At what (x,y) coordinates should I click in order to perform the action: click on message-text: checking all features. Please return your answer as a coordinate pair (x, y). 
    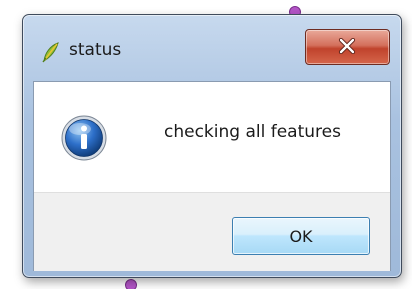
    Looking at the image, I should click on (252, 132).